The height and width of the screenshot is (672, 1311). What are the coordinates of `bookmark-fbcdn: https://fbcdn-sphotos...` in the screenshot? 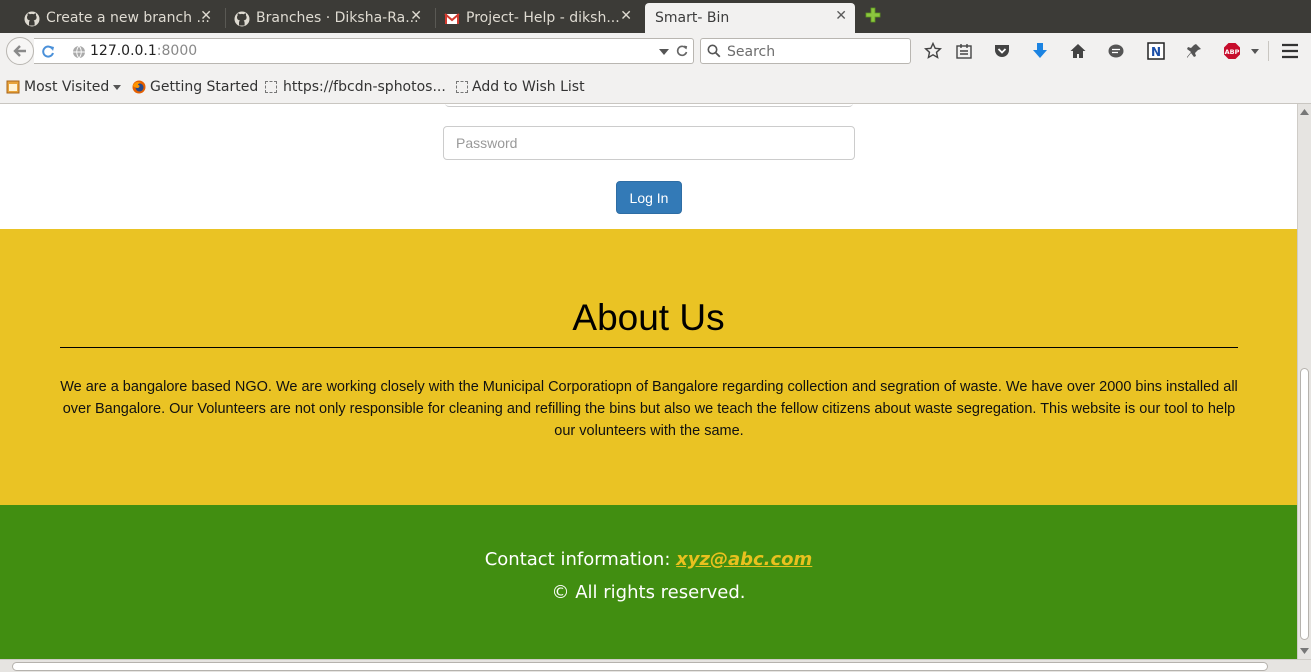 It's located at (355, 87).